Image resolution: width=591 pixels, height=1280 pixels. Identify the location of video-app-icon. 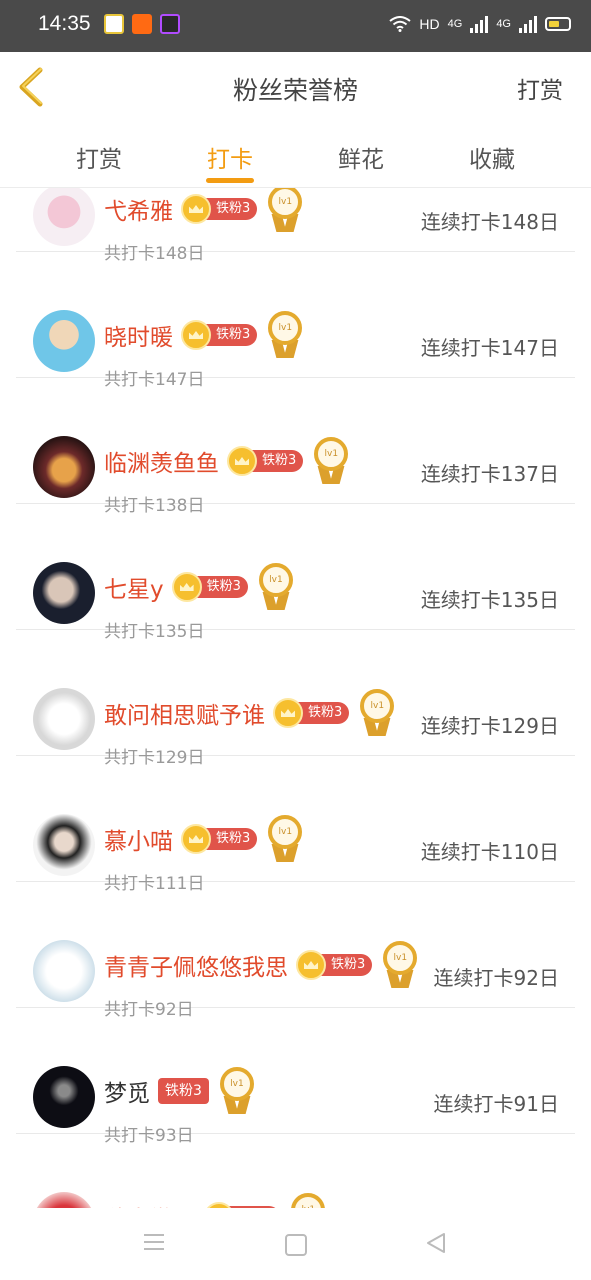
(170, 24).